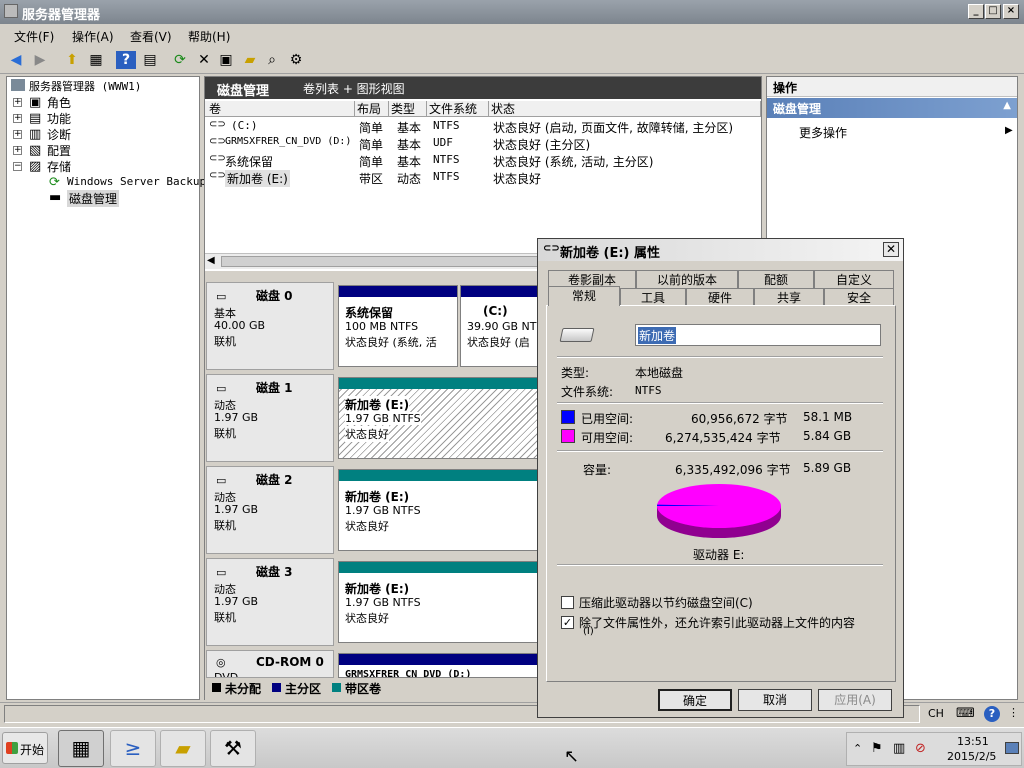 This screenshot has height=768, width=1024. I want to click on tree-item-roles: 角色, so click(59, 102).